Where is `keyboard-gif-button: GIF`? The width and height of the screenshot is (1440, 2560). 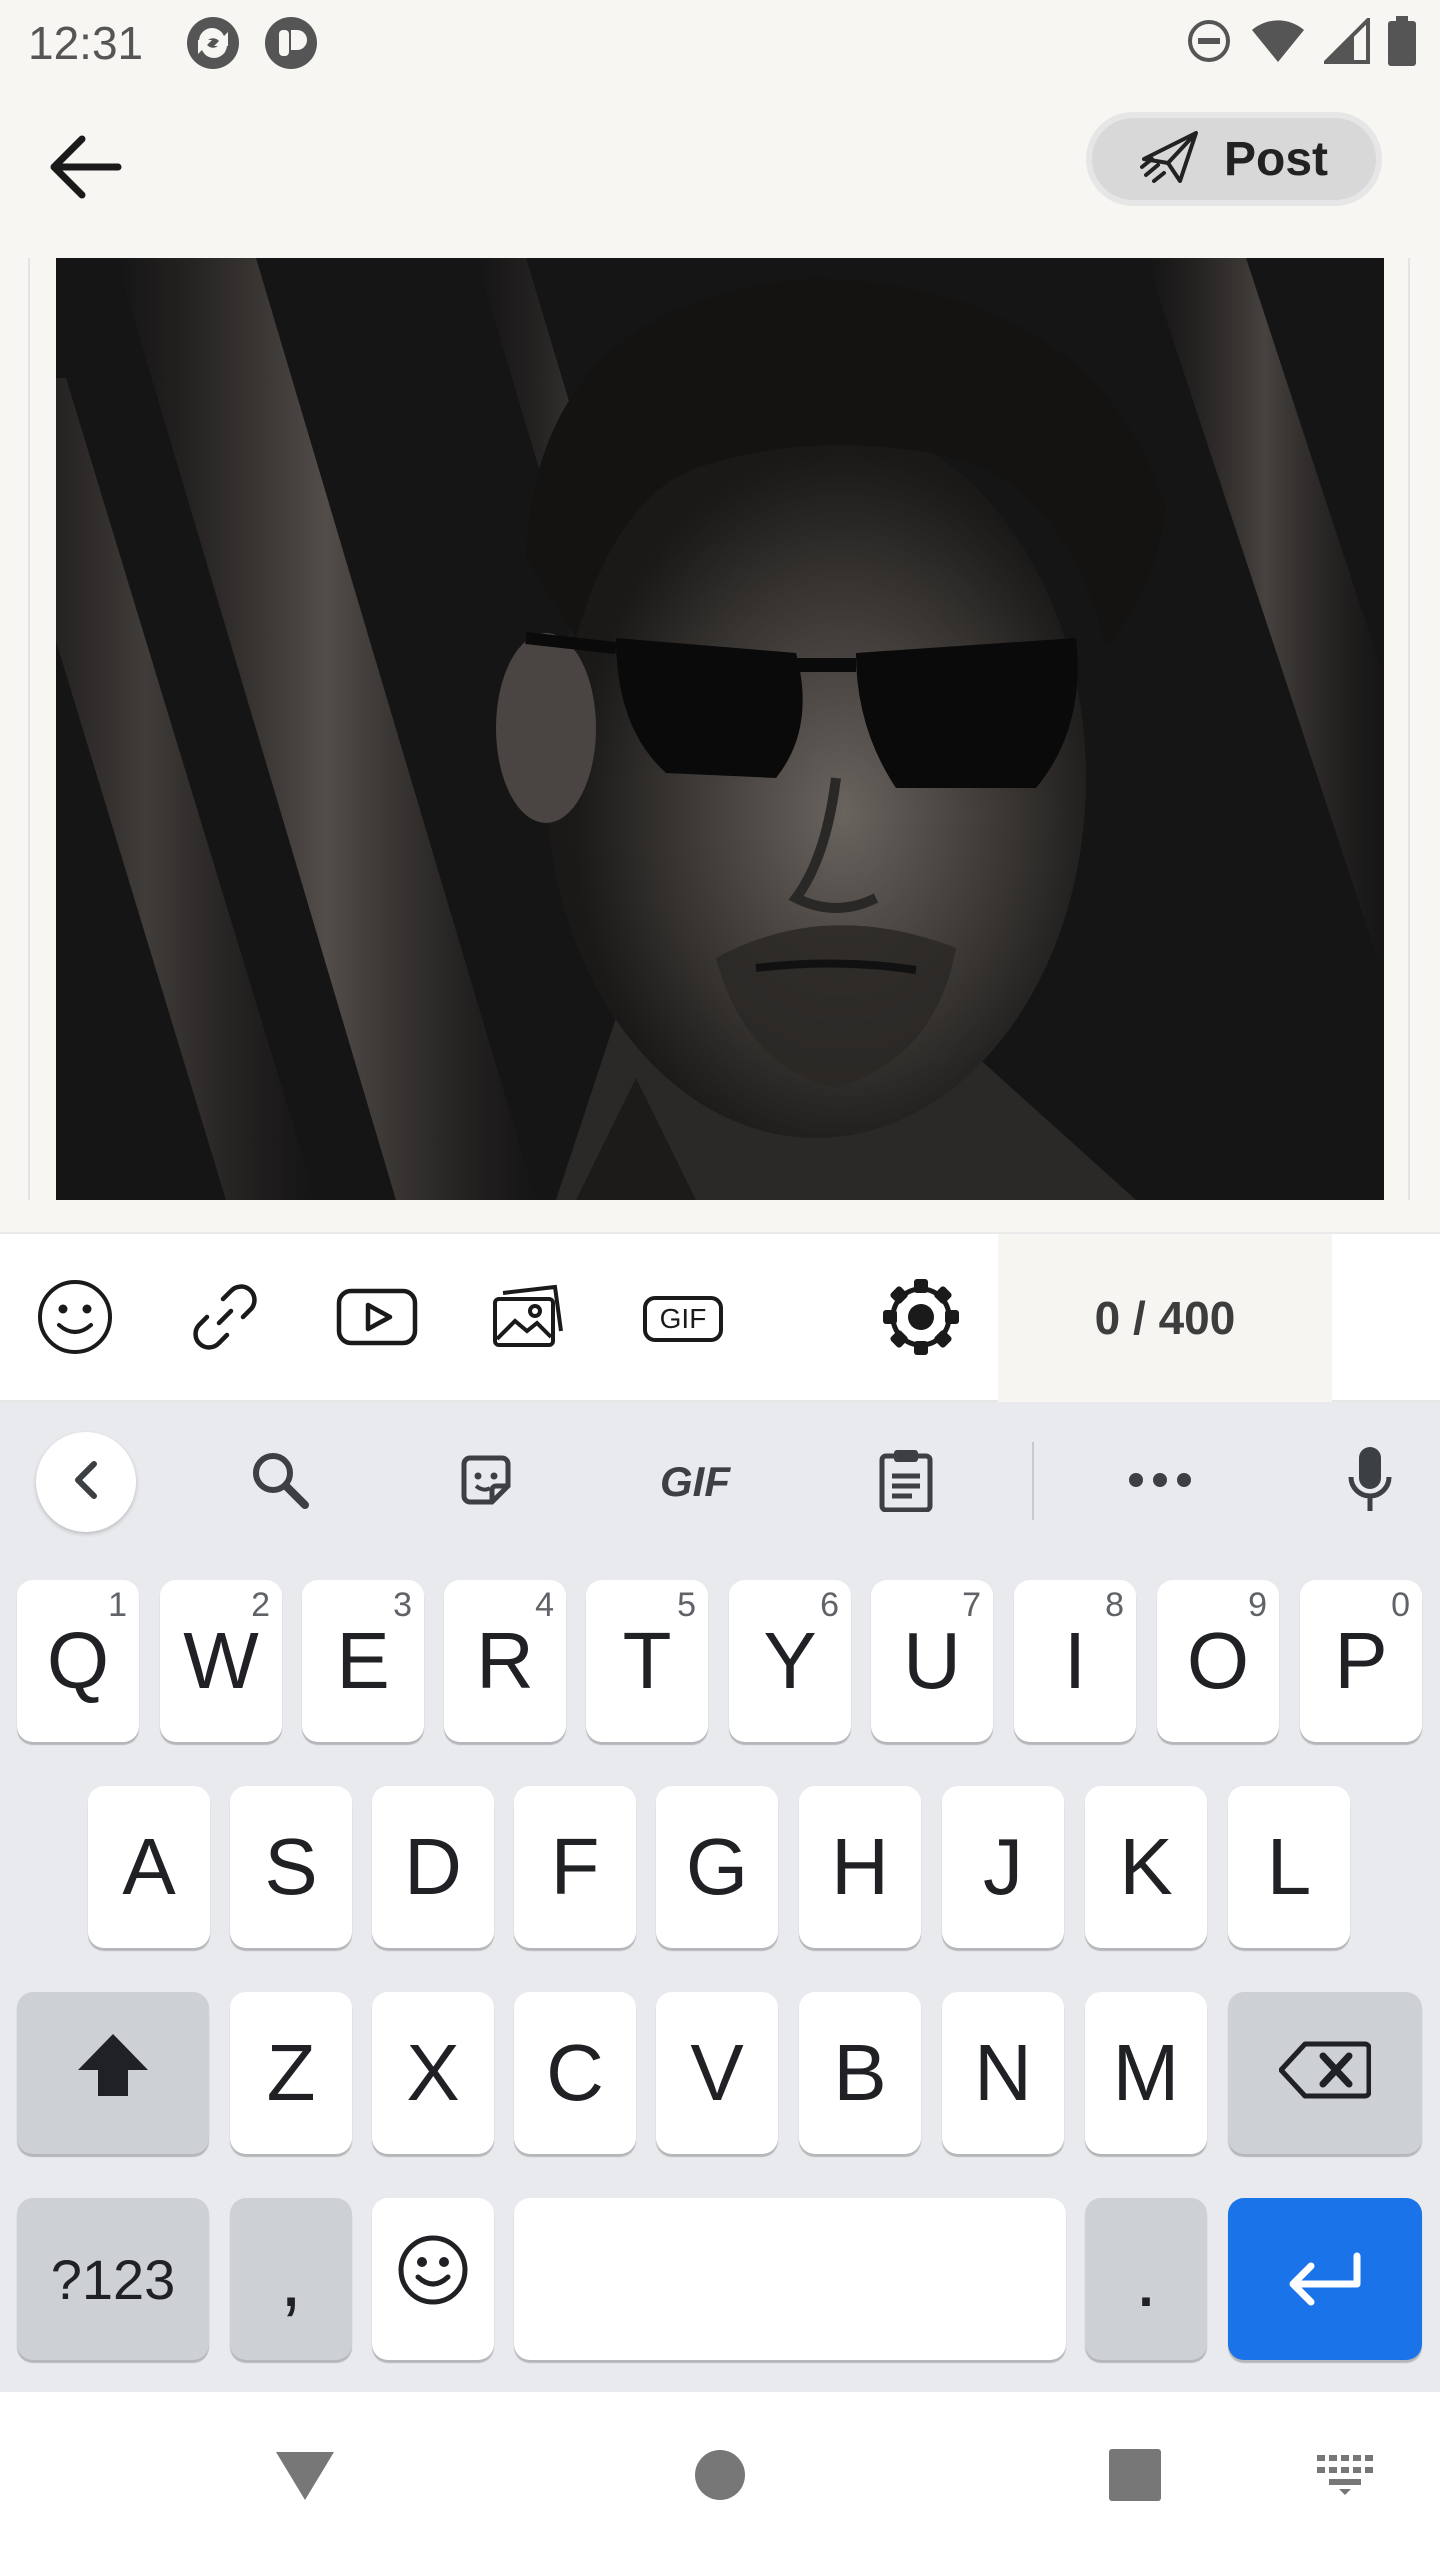
keyboard-gif-button: GIF is located at coordinates (695, 1482).